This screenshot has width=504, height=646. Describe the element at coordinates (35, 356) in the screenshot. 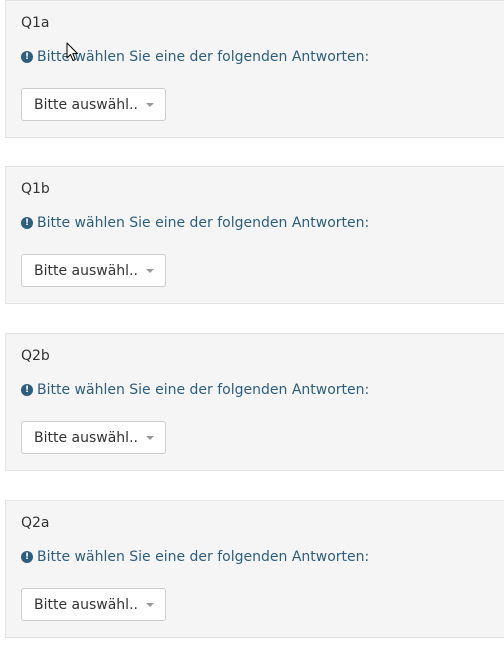

I see `question-title: Q2b` at that location.